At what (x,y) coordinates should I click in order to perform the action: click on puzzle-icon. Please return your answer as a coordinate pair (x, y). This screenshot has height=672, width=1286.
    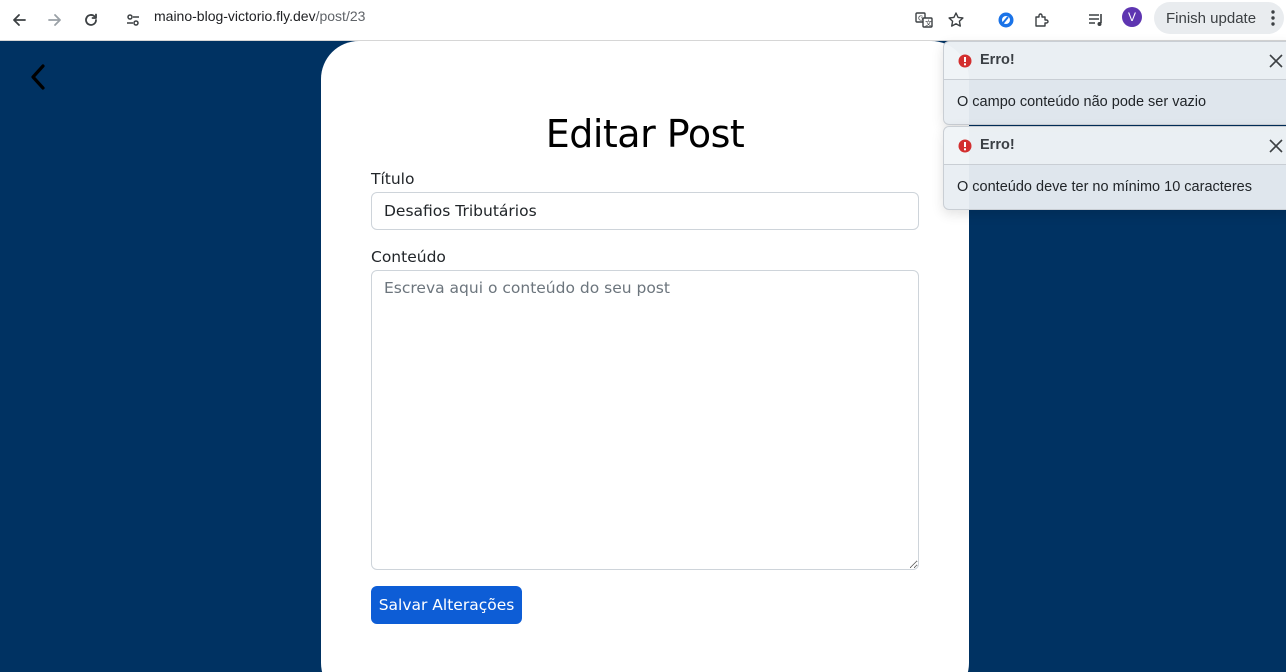
    Looking at the image, I should click on (1042, 20).